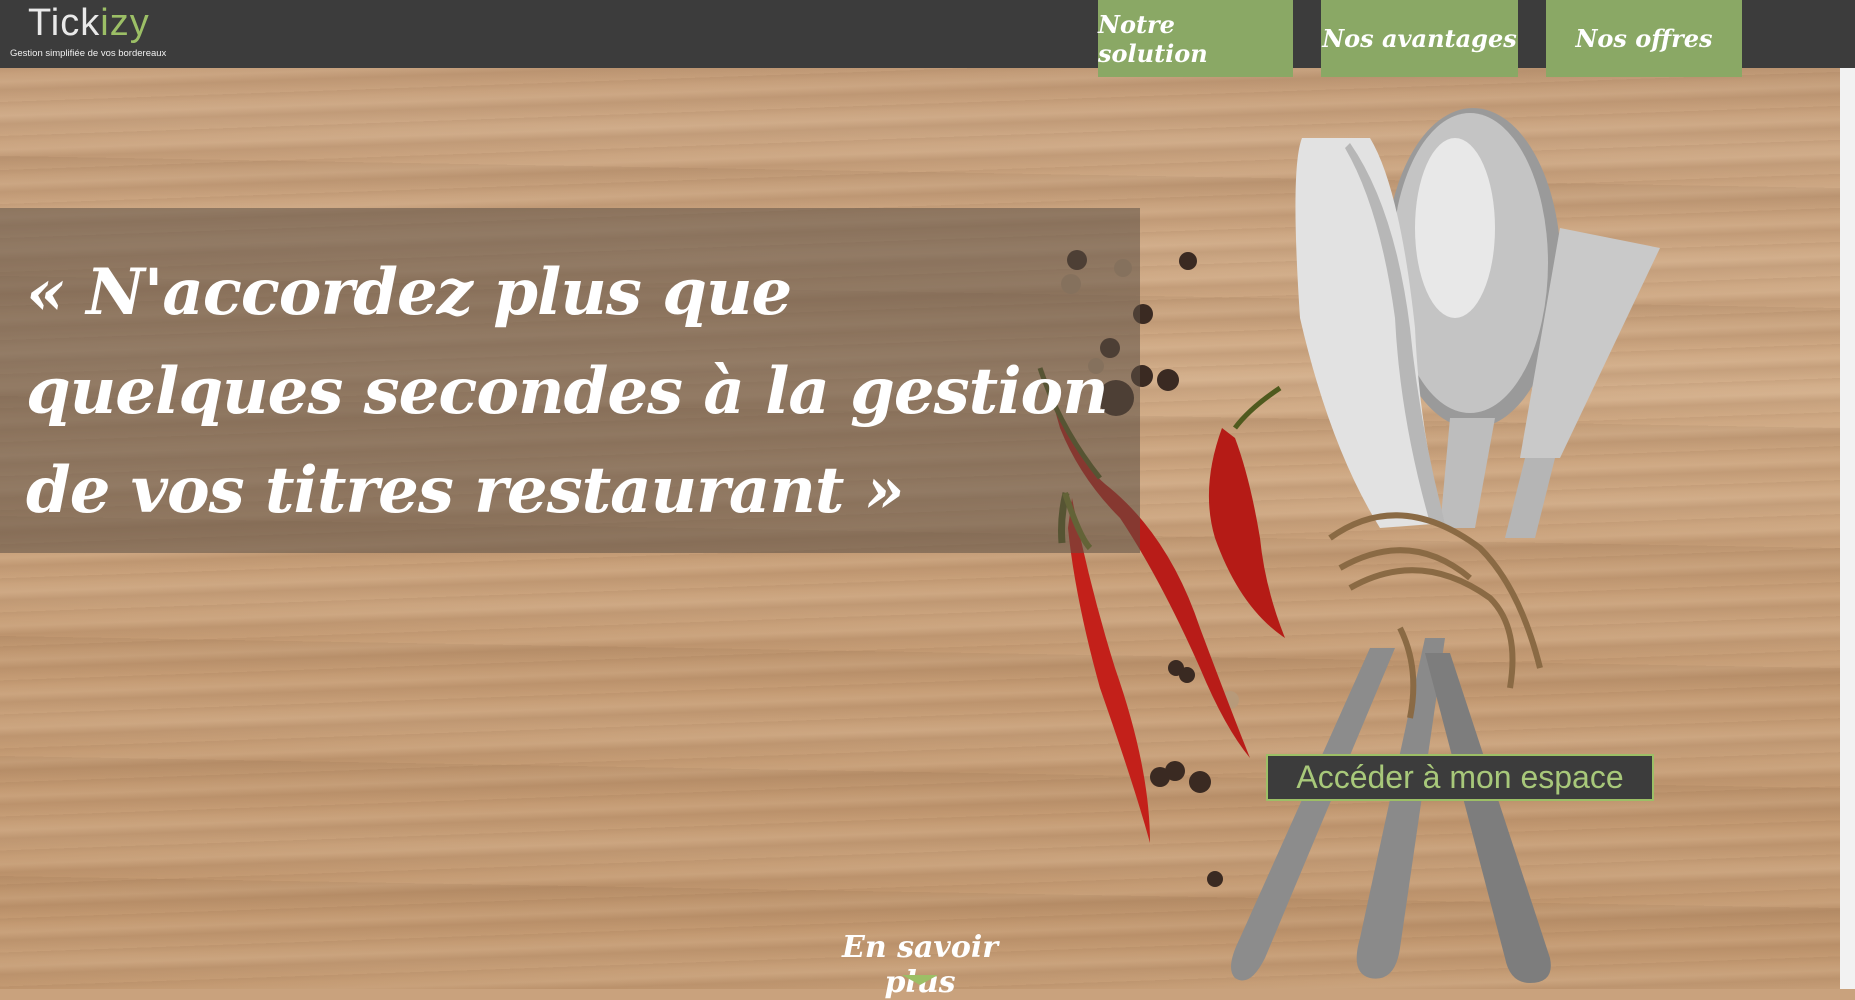 The width and height of the screenshot is (1855, 1000). What do you see at coordinates (1195, 38) in the screenshot?
I see `nav-notre-solution: Notre solution` at bounding box center [1195, 38].